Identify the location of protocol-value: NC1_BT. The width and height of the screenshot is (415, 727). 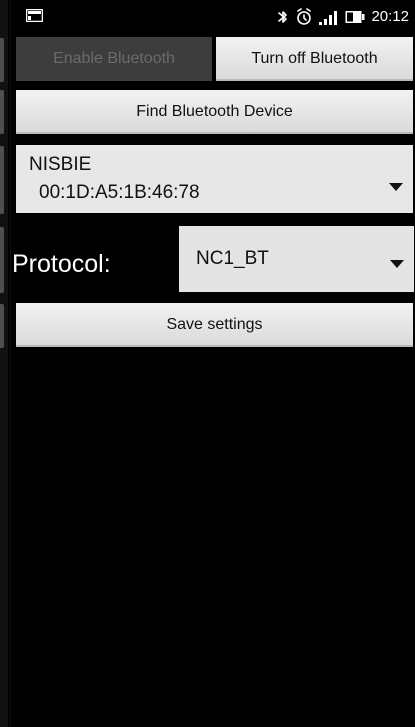
(232, 258).